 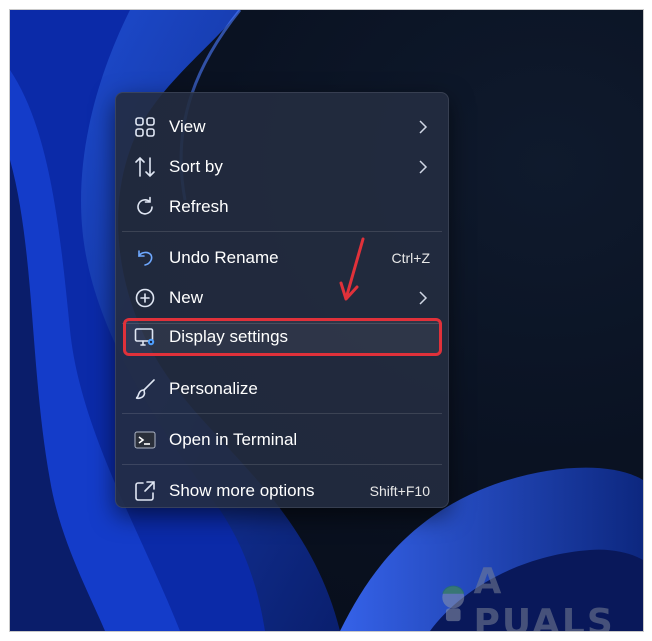 I want to click on menu-item-label: Refresh, so click(x=199, y=206).